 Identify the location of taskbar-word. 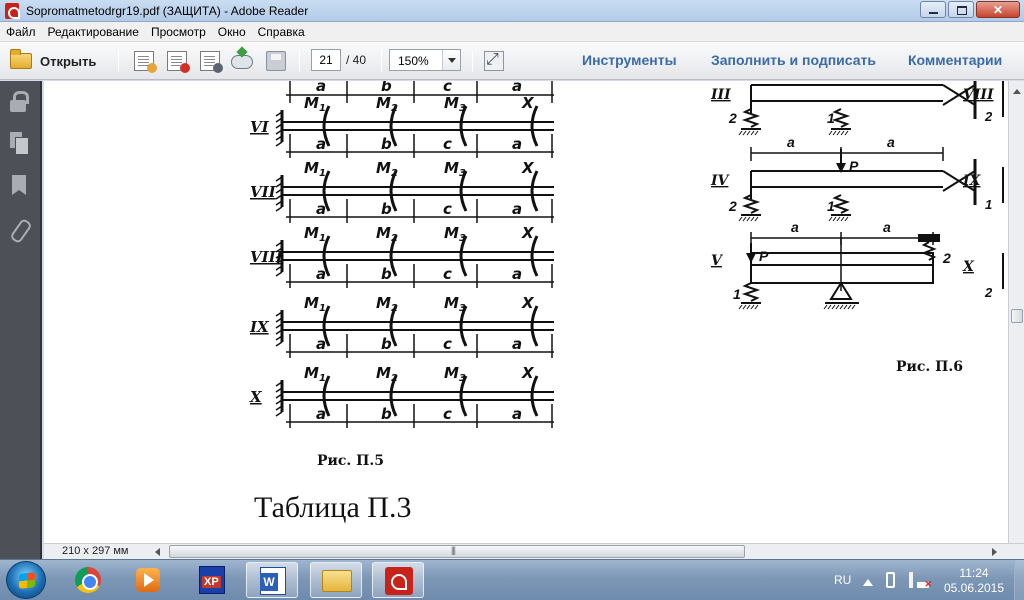
(272, 580).